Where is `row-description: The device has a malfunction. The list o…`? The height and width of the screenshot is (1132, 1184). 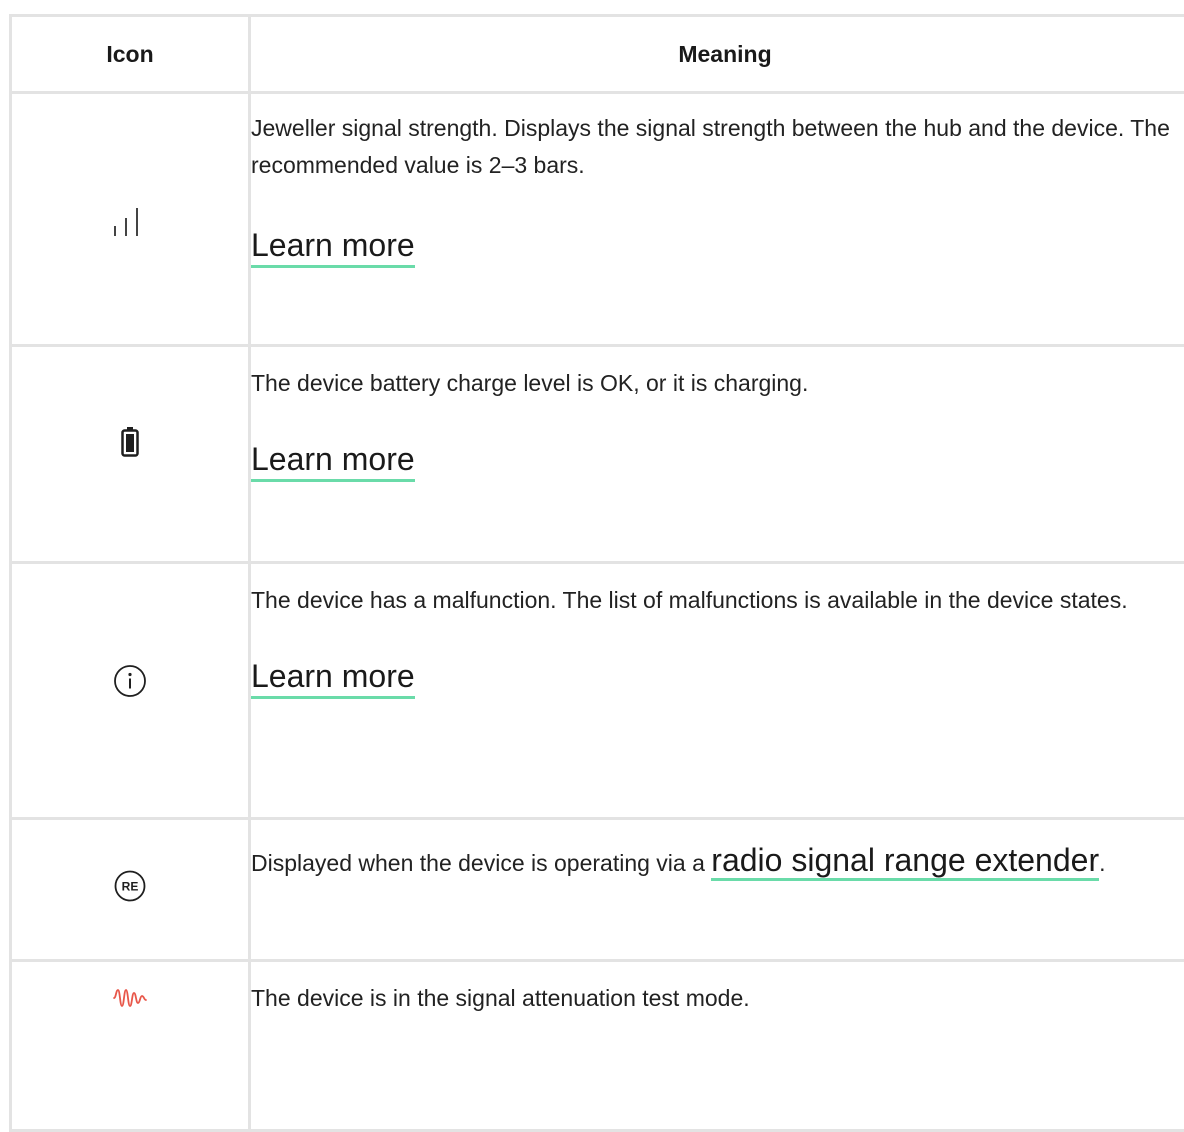
row-description: The device has a malfunction. The list o… is located at coordinates (717, 600).